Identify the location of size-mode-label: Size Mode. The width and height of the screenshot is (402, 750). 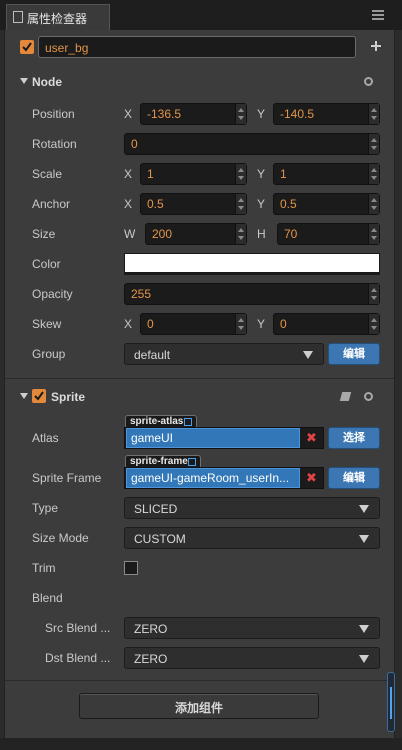
(60, 538).